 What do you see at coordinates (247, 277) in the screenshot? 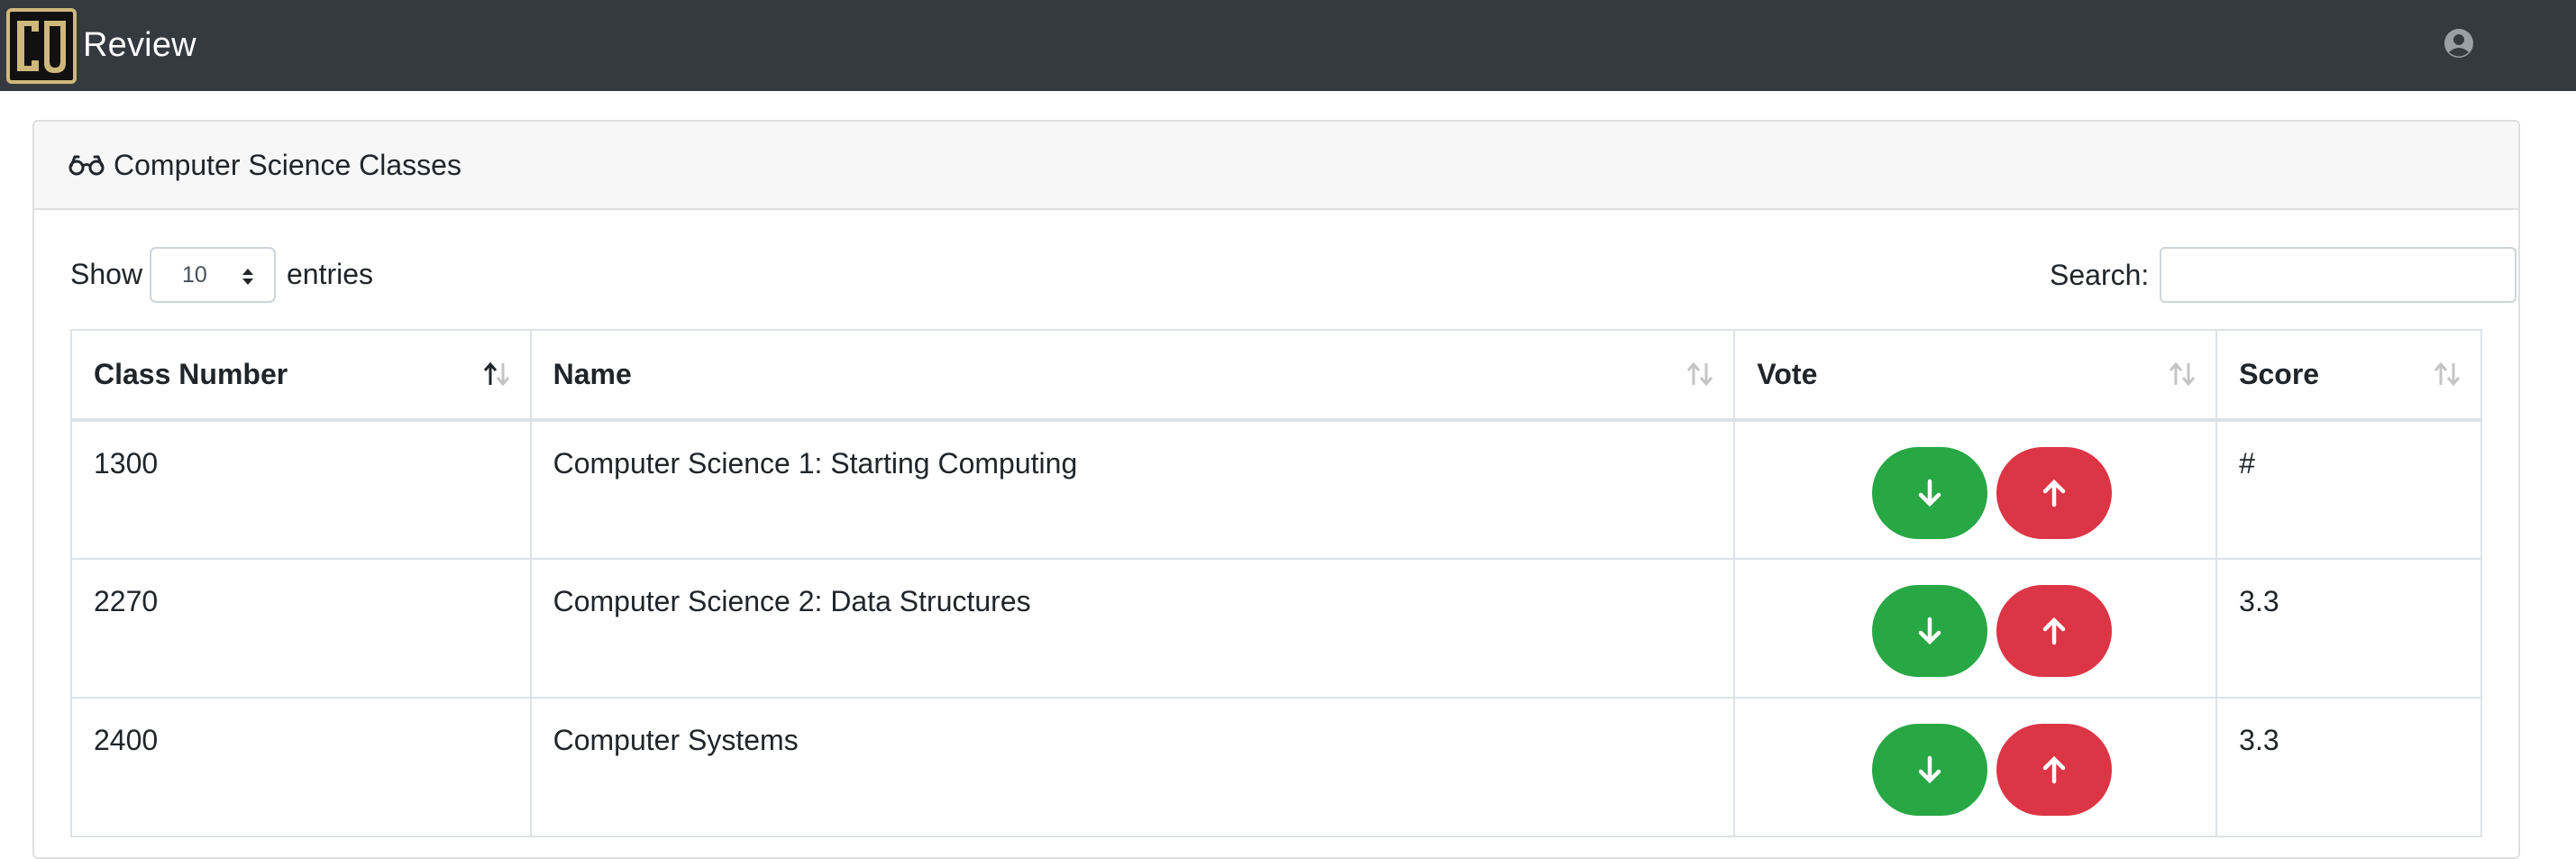
I see `select-caret-icon` at bounding box center [247, 277].